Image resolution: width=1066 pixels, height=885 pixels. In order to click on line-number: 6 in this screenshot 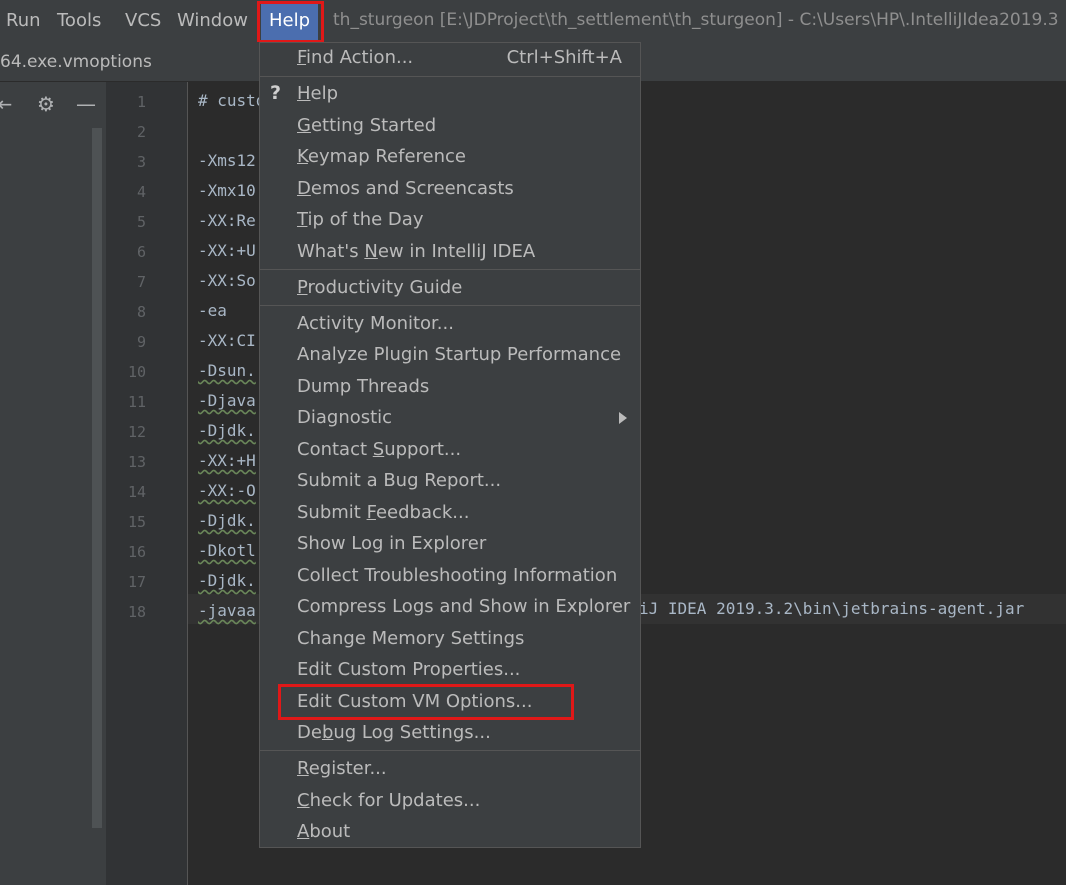, I will do `click(141, 252)`.